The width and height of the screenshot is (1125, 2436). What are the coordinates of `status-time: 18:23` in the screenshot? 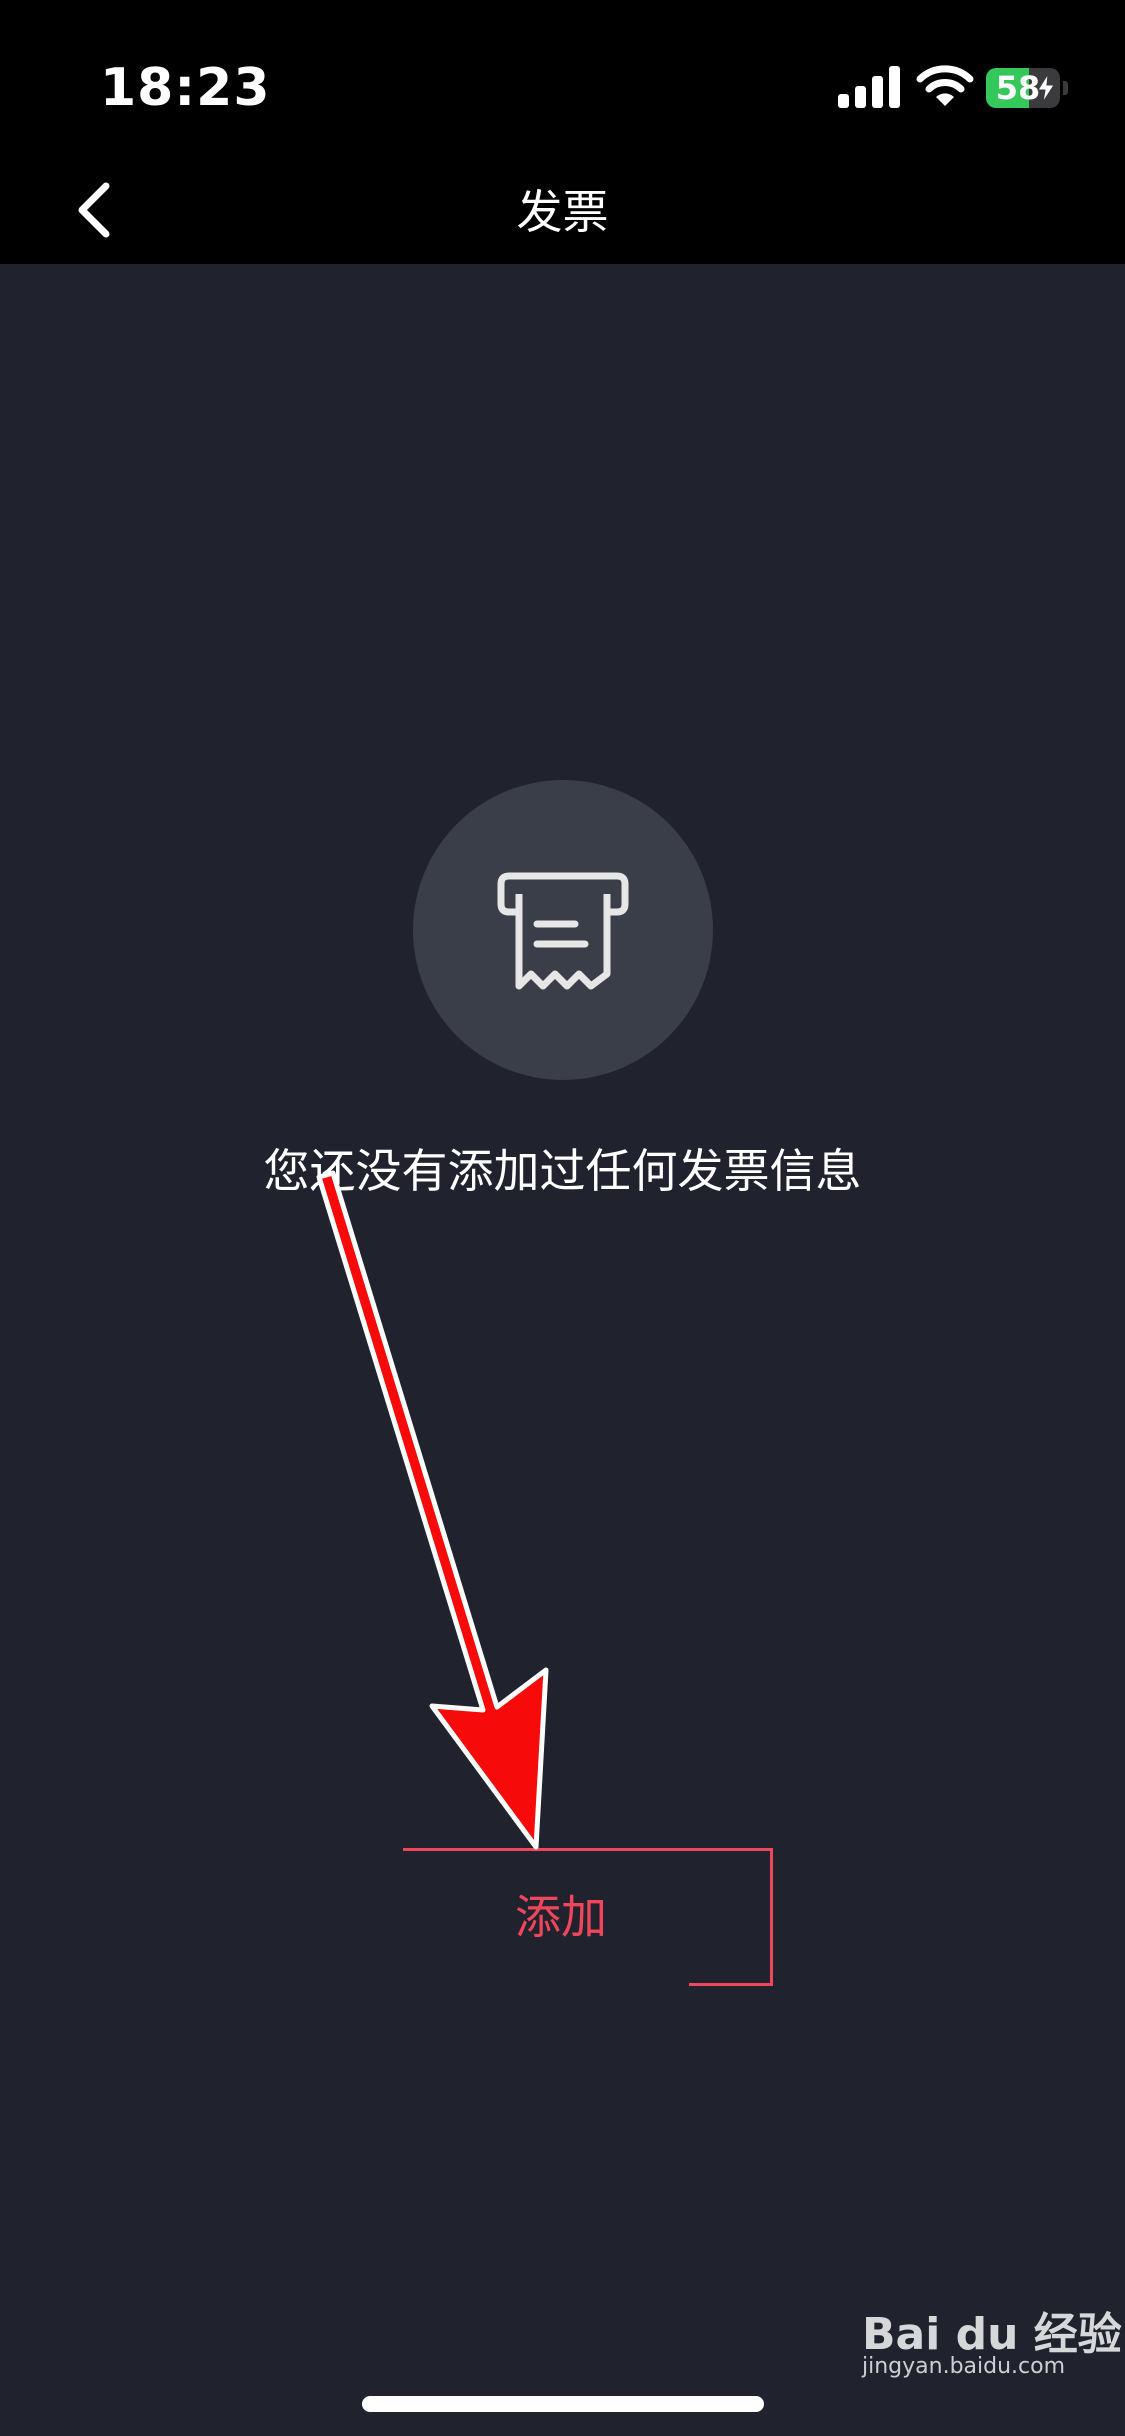 It's located at (185, 88).